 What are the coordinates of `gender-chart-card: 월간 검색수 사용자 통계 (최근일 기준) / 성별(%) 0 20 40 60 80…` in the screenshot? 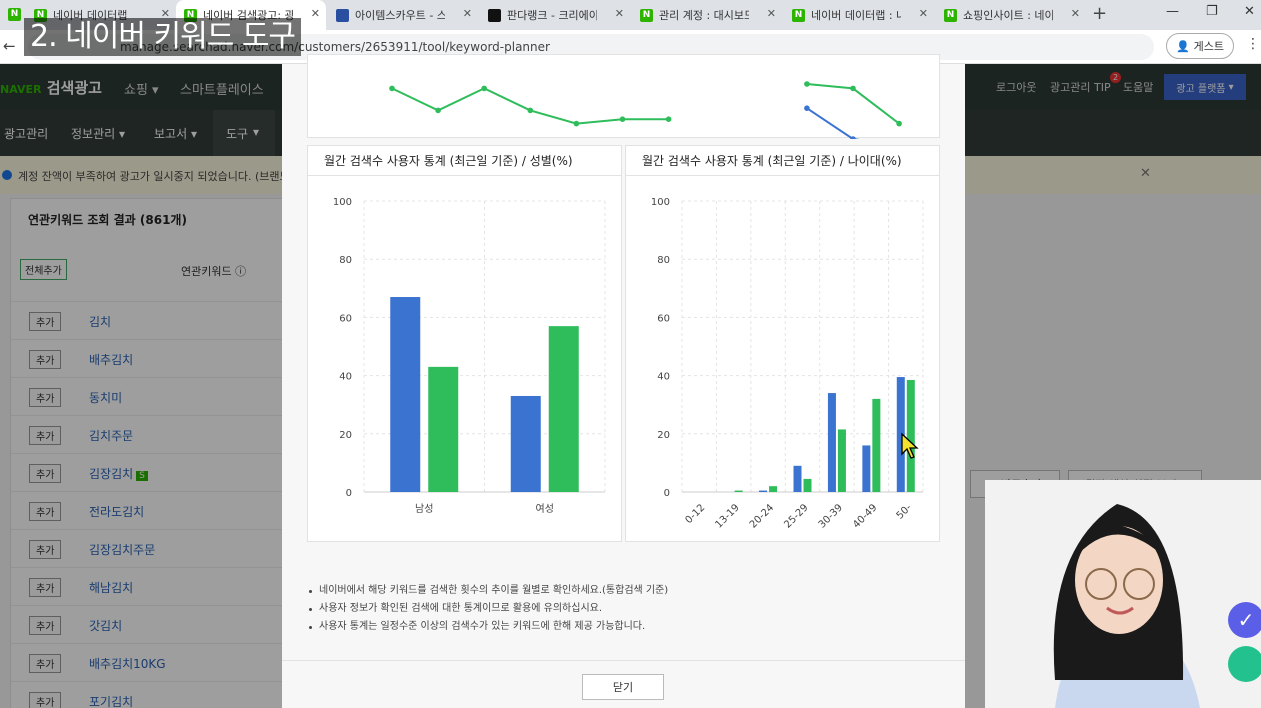 It's located at (464, 343).